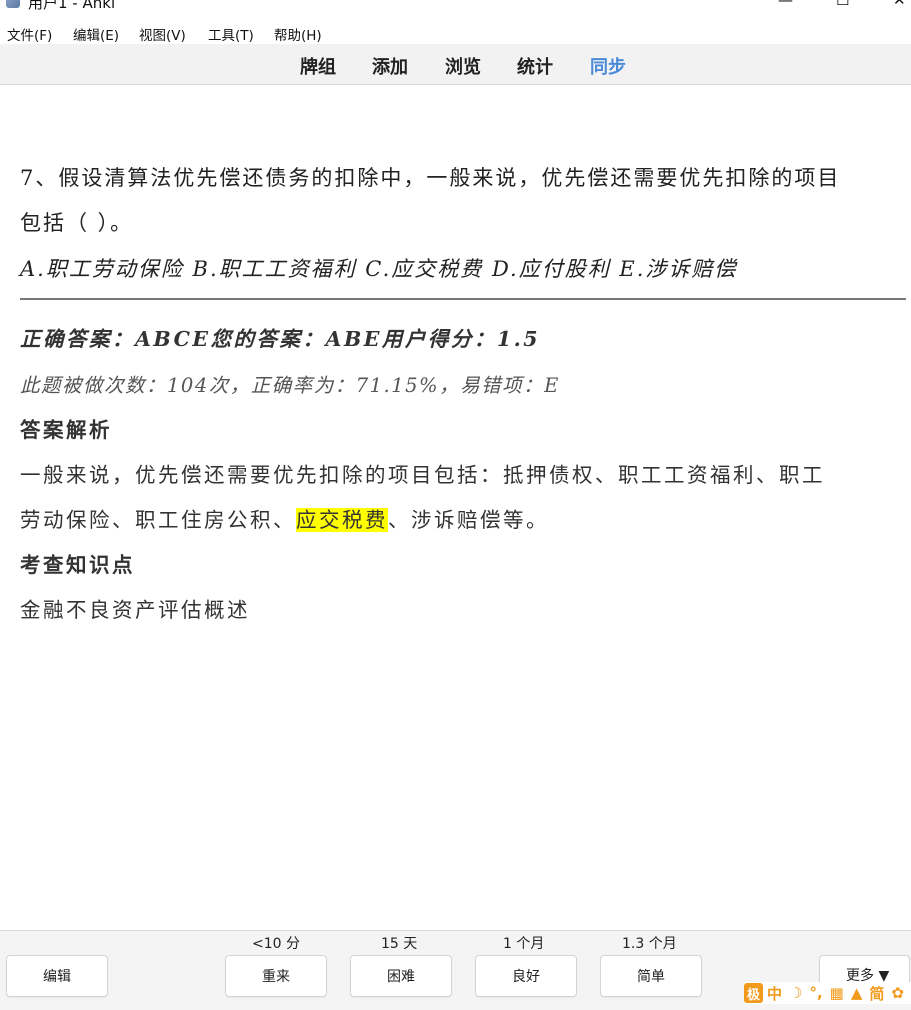 This screenshot has height=1010, width=911. Describe the element at coordinates (276, 976) in the screenshot. I see `again-button: 重来` at that location.